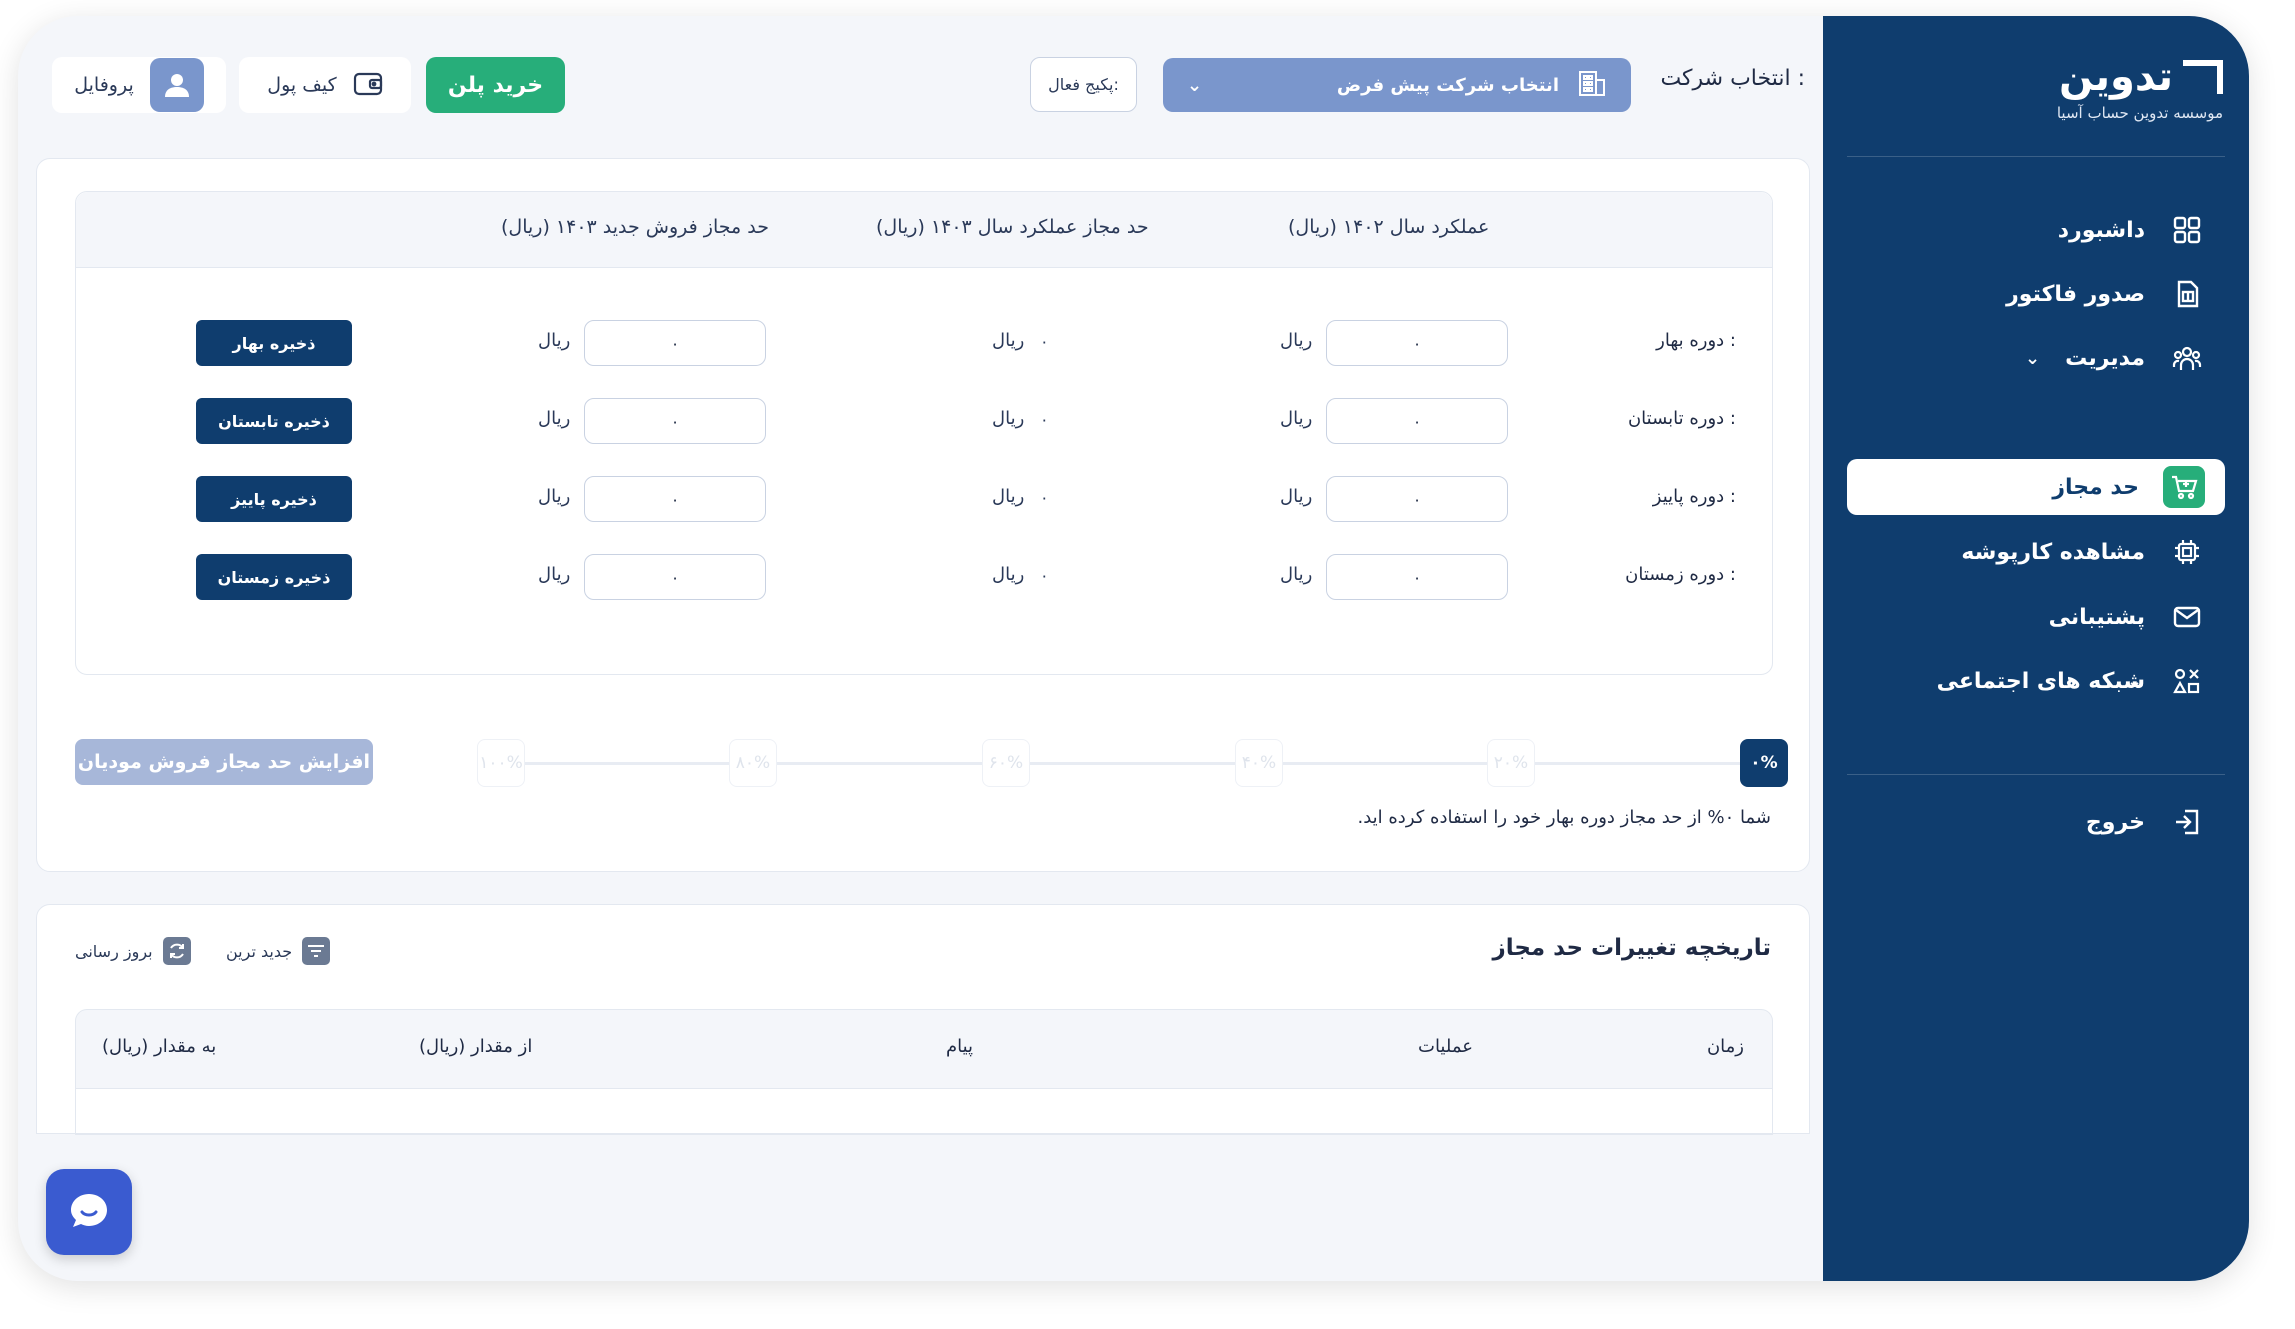 This screenshot has height=1329, width=2295. Describe the element at coordinates (2095, 487) in the screenshot. I see `sidebar-item-label: حد مجاز` at that location.